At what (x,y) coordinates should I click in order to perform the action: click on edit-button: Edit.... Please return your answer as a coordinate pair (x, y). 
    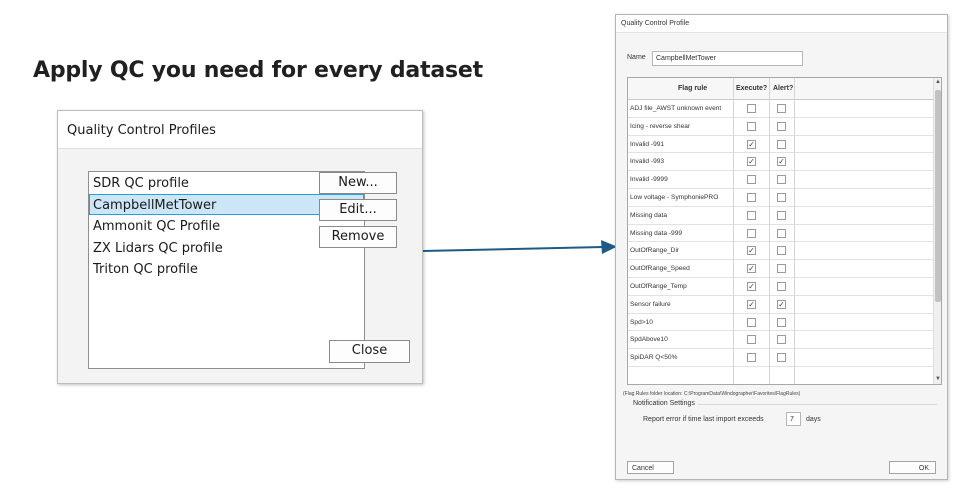
    Looking at the image, I should click on (358, 210).